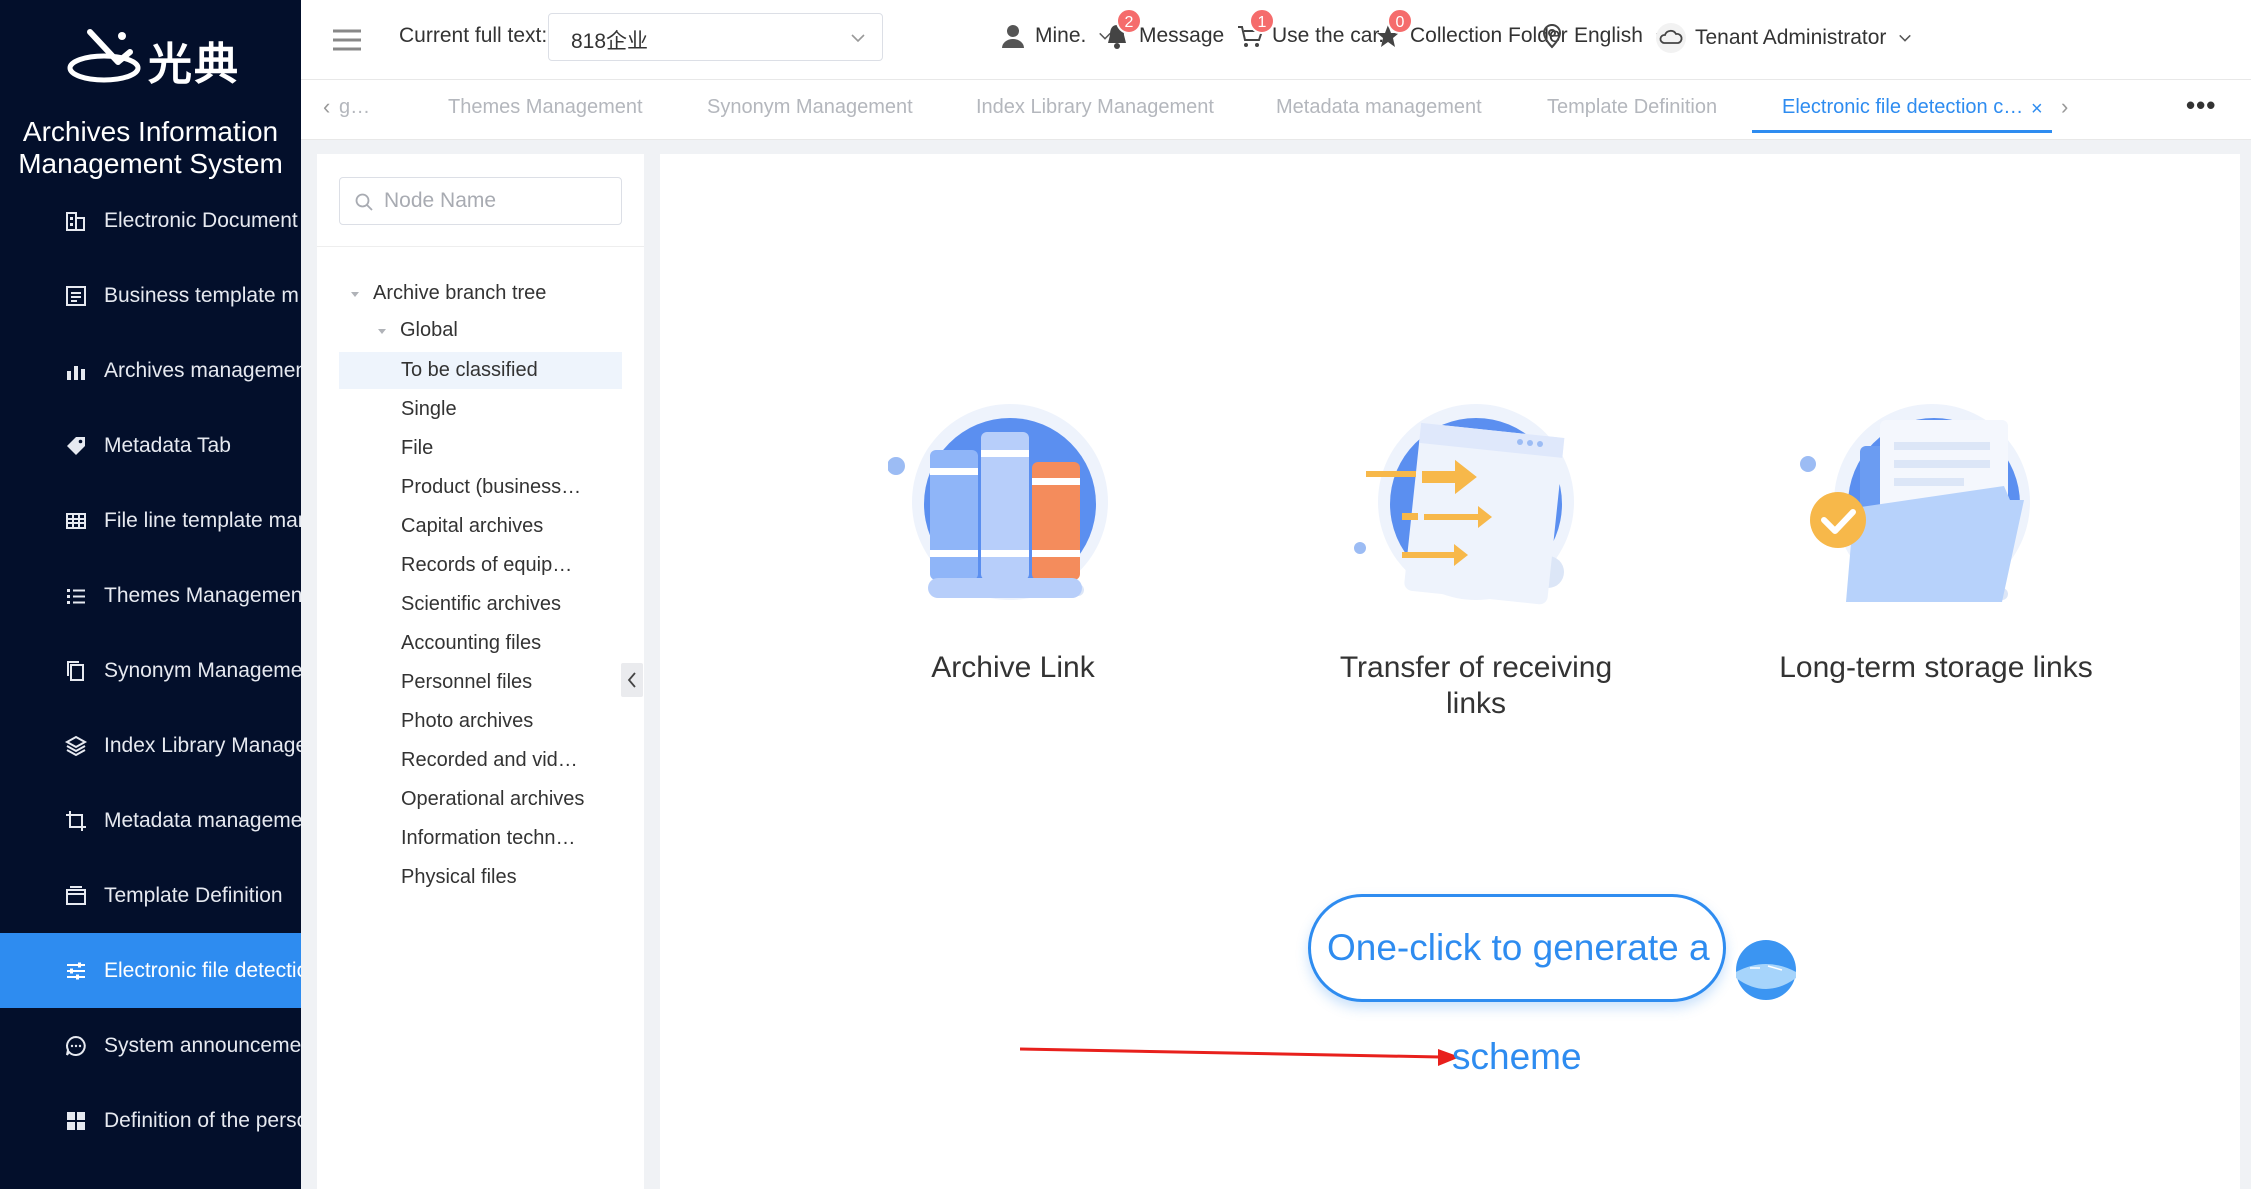 Image resolution: width=2251 pixels, height=1189 pixels. What do you see at coordinates (167, 445) in the screenshot?
I see `sidebar-item-label: Metadata Tab` at bounding box center [167, 445].